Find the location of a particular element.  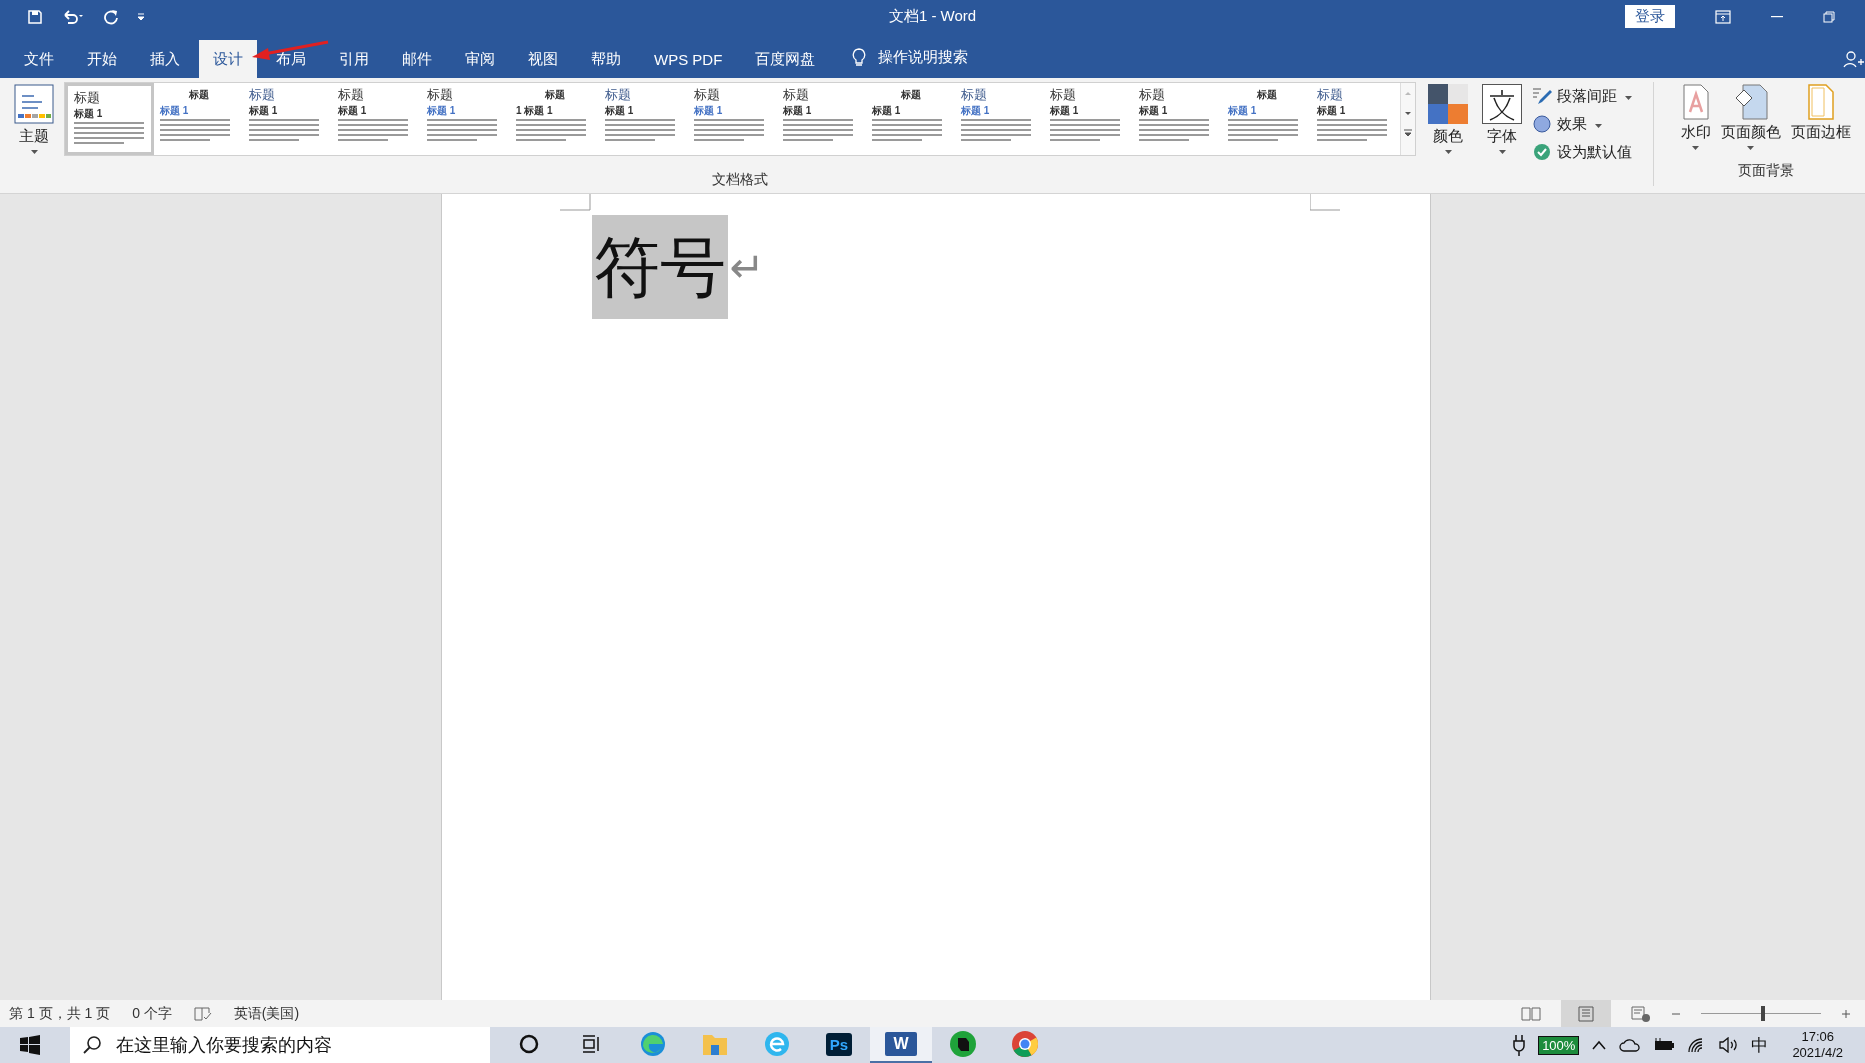

share-person-icon is located at coordinates (1854, 59).